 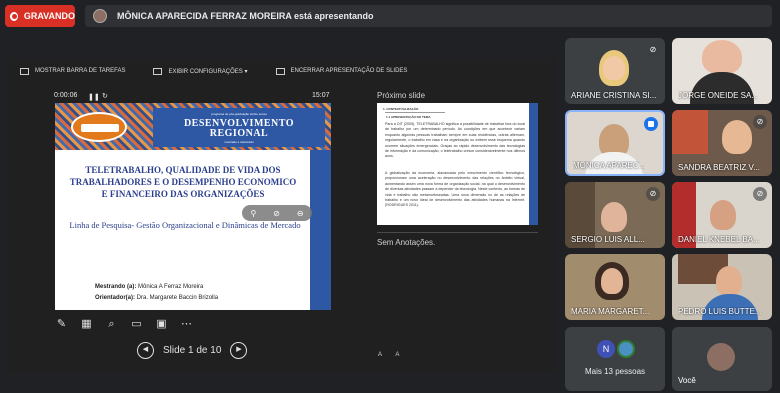 What do you see at coordinates (615, 359) in the screenshot?
I see `more-participants-tile: N Mais 13 pessoas` at bounding box center [615, 359].